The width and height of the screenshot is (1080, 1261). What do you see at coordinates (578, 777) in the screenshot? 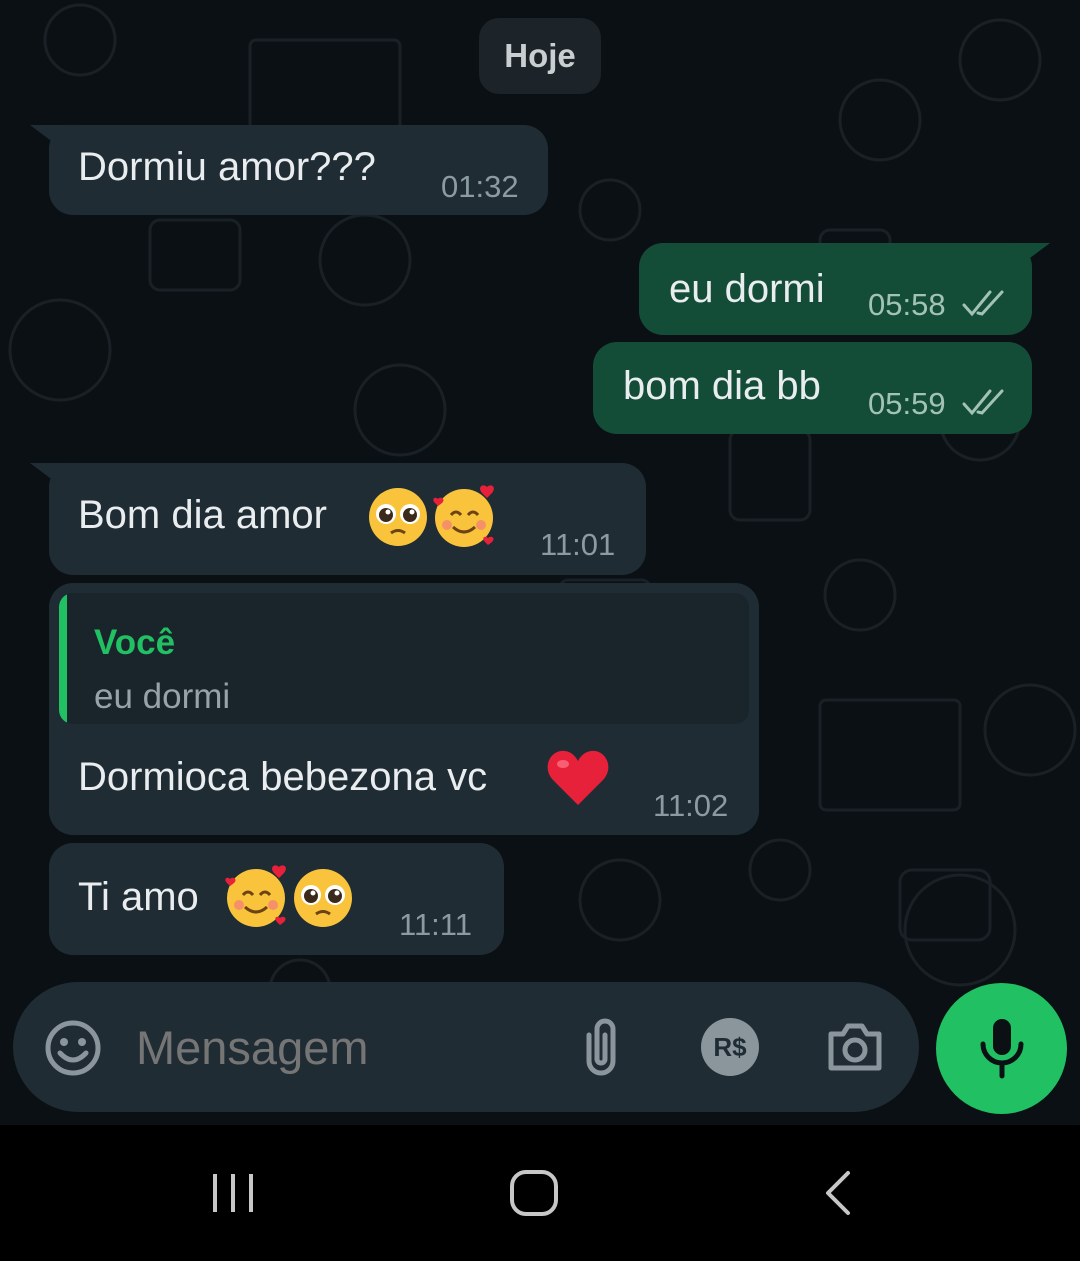
I see `red-heart-emoji` at bounding box center [578, 777].